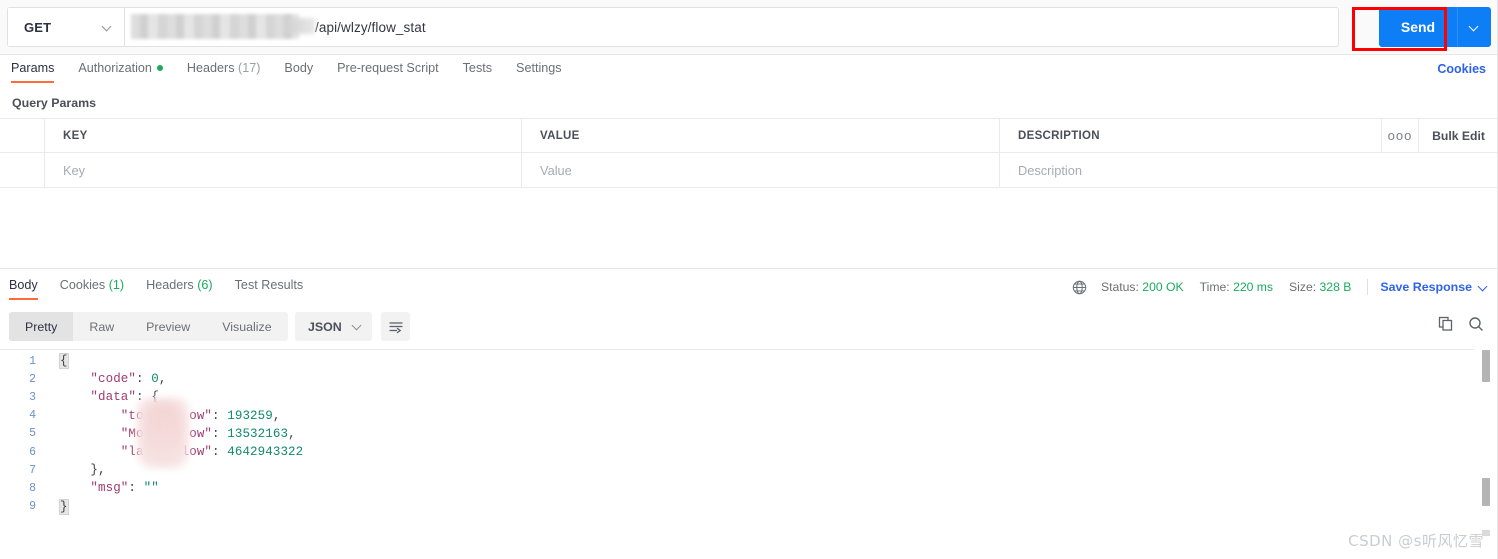 This screenshot has height=559, width=1498. I want to click on auth-status-dot-icon, so click(159, 68).